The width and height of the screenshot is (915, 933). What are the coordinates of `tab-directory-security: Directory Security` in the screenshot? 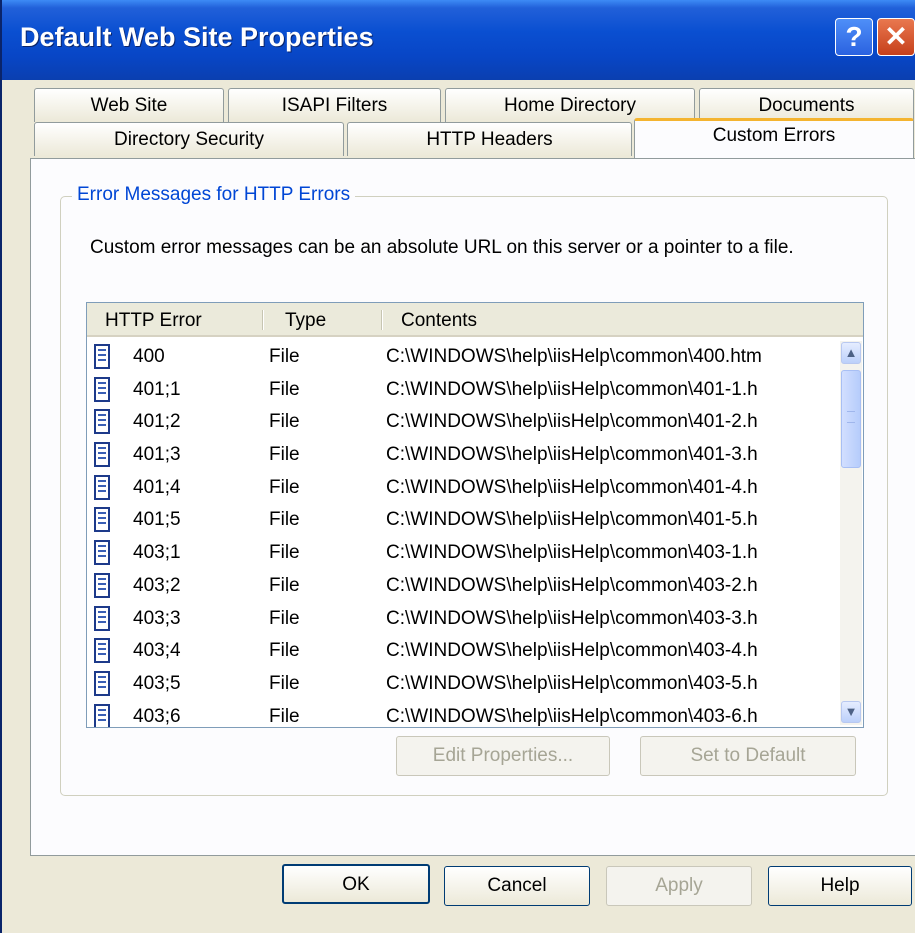 It's located at (189, 139).